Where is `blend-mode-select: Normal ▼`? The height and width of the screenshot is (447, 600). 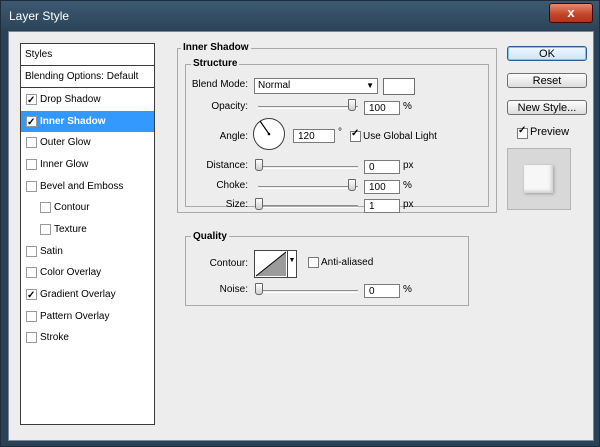 blend-mode-select: Normal ▼ is located at coordinates (316, 86).